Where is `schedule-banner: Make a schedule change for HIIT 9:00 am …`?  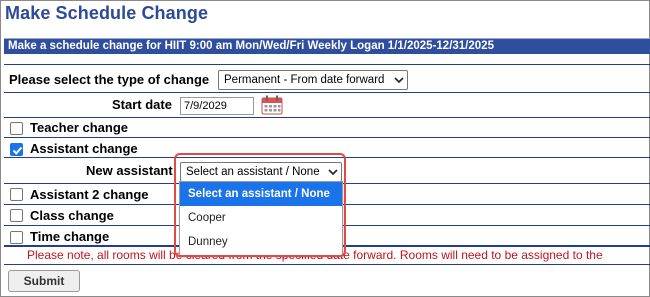
schedule-banner: Make a schedule change for HIIT 9:00 am … is located at coordinates (327, 46).